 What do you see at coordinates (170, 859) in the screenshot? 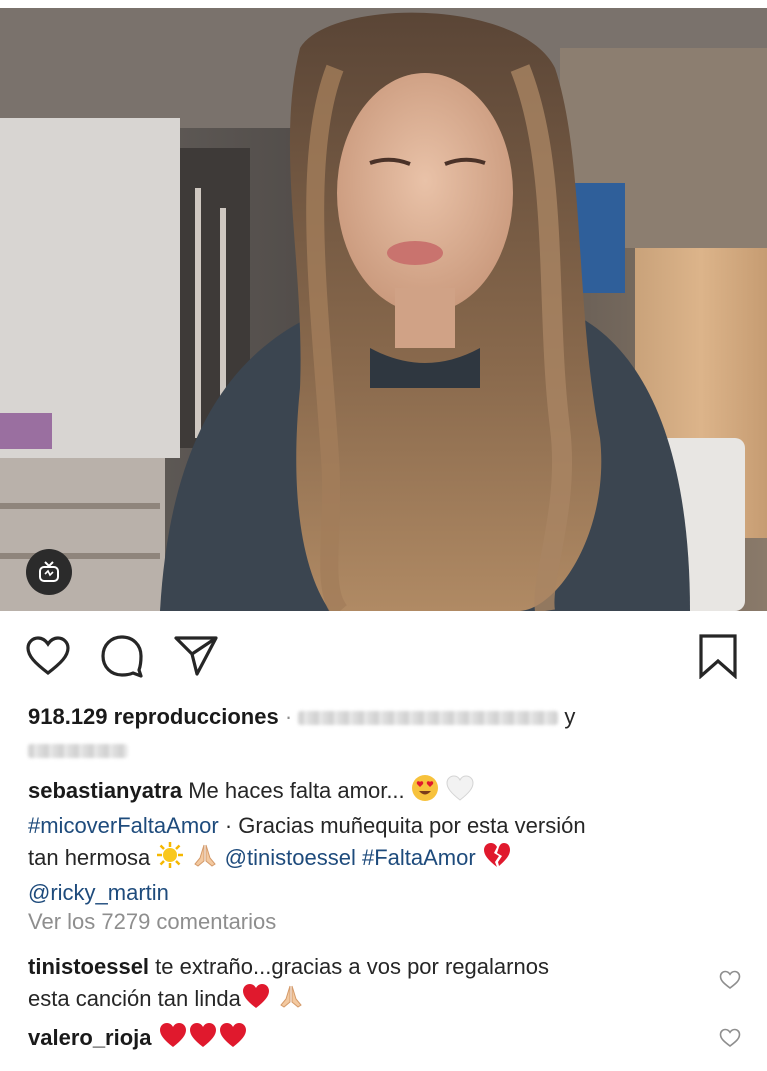
I see `sun-emoji-icon` at bounding box center [170, 859].